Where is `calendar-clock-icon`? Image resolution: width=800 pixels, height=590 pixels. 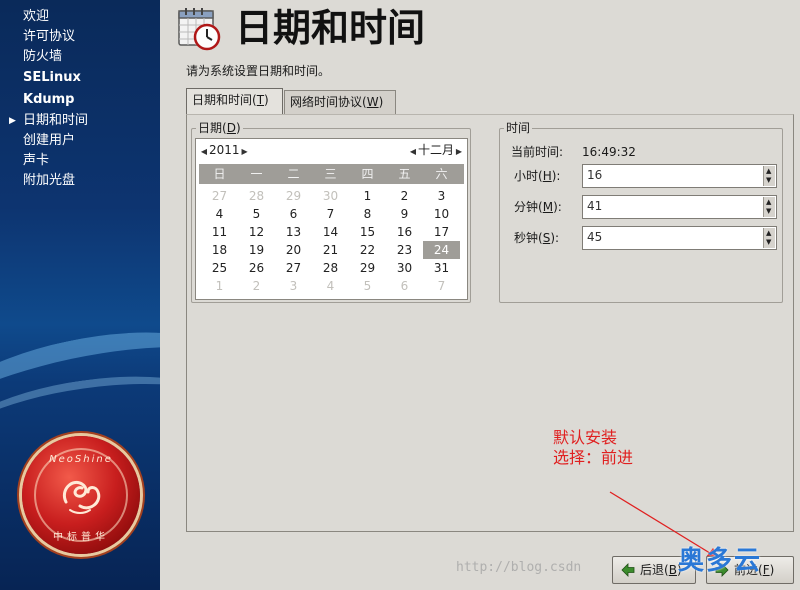 calendar-clock-icon is located at coordinates (199, 29).